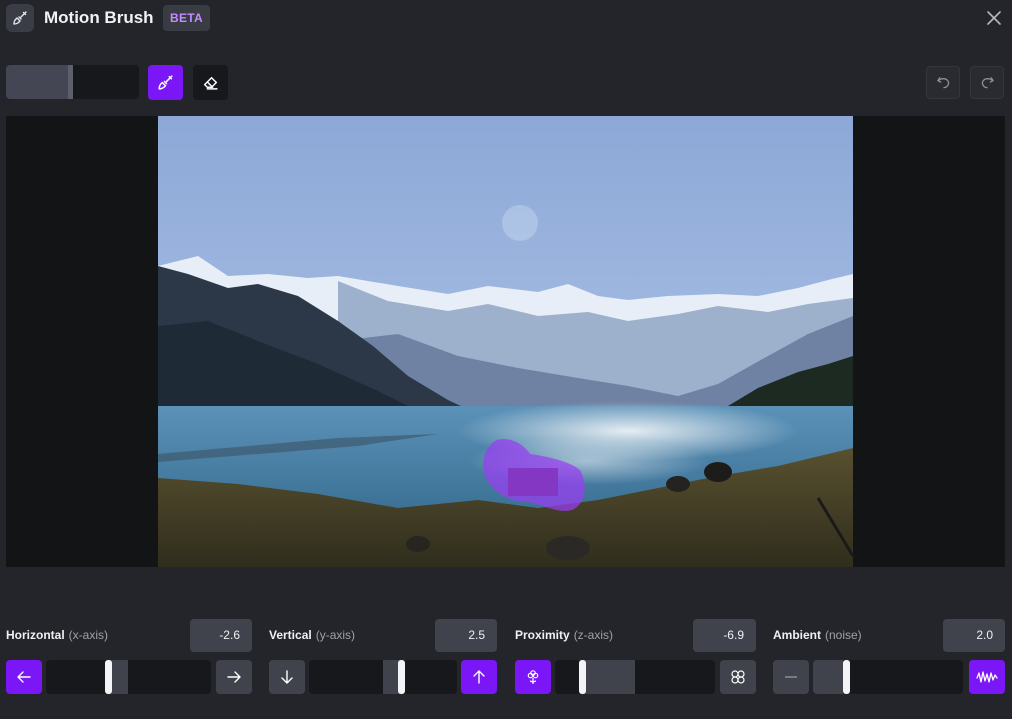 This screenshot has height=719, width=1012. I want to click on close-icon, so click(994, 18).